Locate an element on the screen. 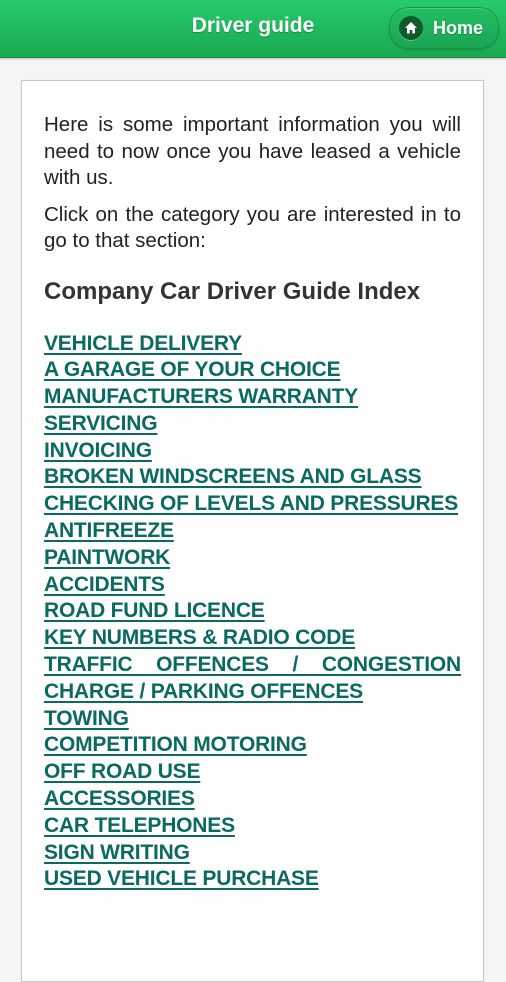  link-broken-windscreens: BROKEN WINDSCREENS AND GLASS is located at coordinates (252, 477).